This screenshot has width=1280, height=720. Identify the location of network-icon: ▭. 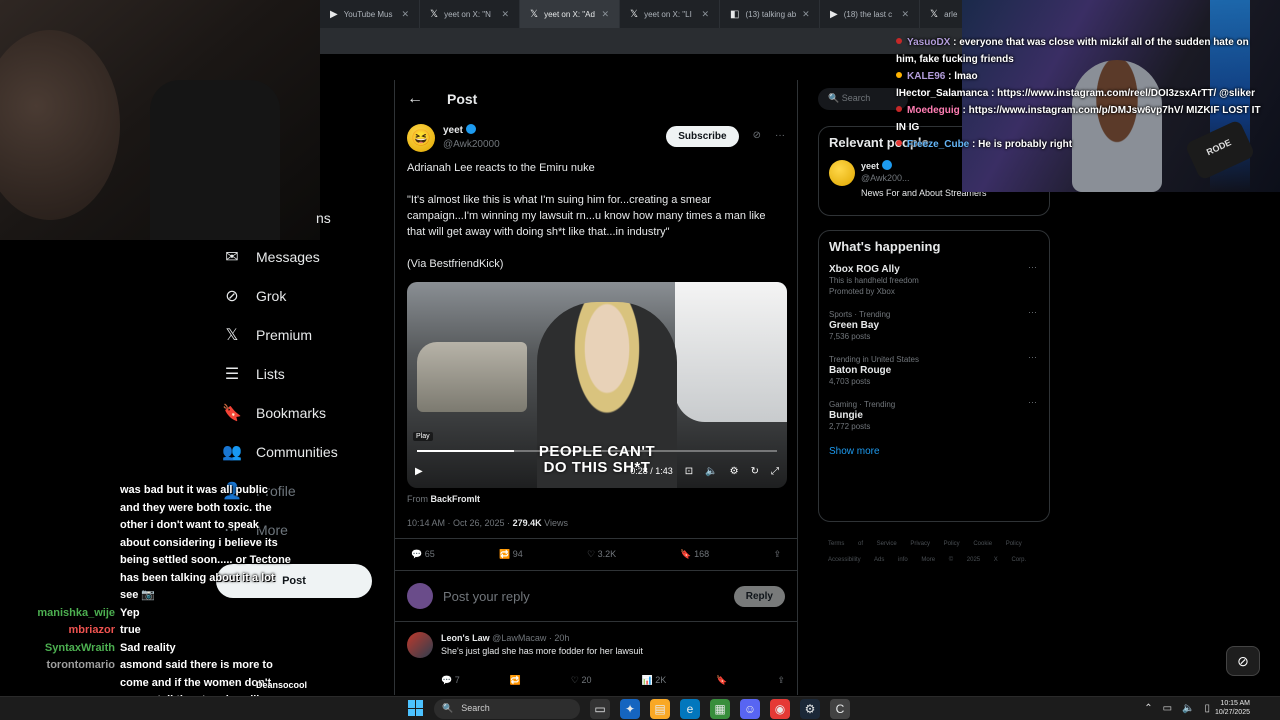
(1167, 708).